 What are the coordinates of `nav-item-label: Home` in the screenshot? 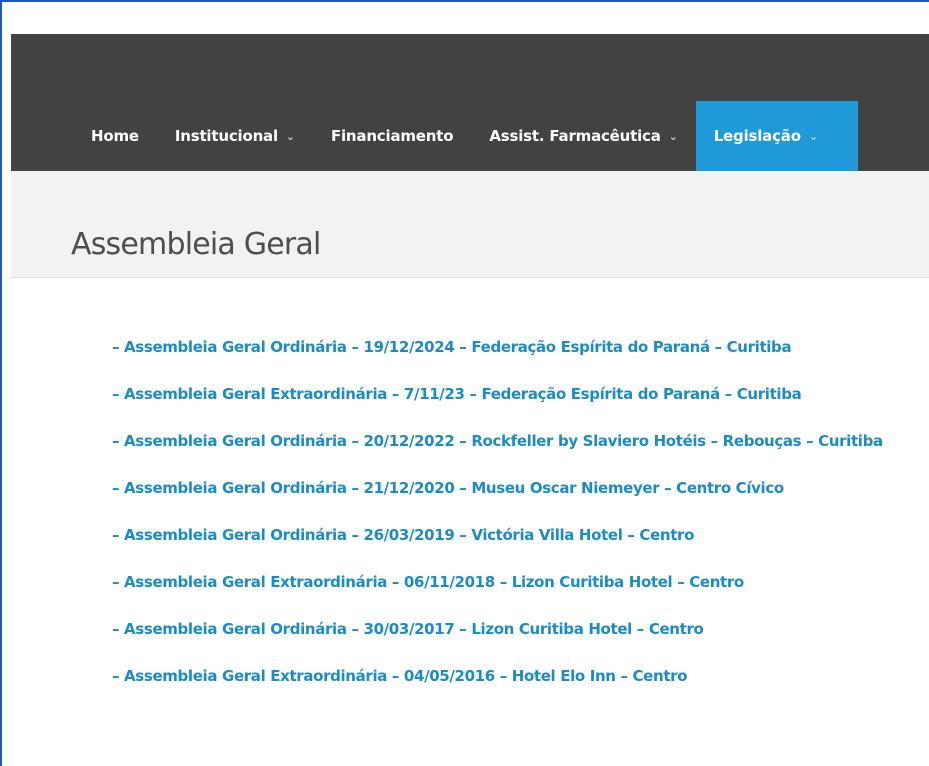 It's located at (115, 136).